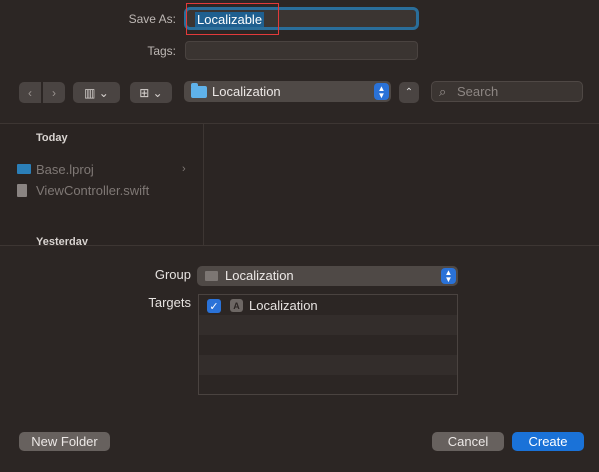 The height and width of the screenshot is (472, 599). I want to click on section-yesterday: Yesterday, so click(62, 240).